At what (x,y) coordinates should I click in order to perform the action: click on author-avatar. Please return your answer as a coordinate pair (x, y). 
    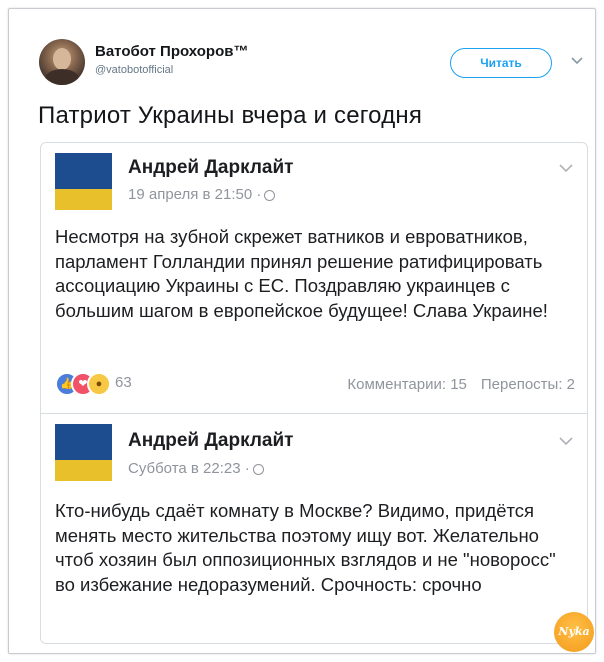
    Looking at the image, I should click on (62, 62).